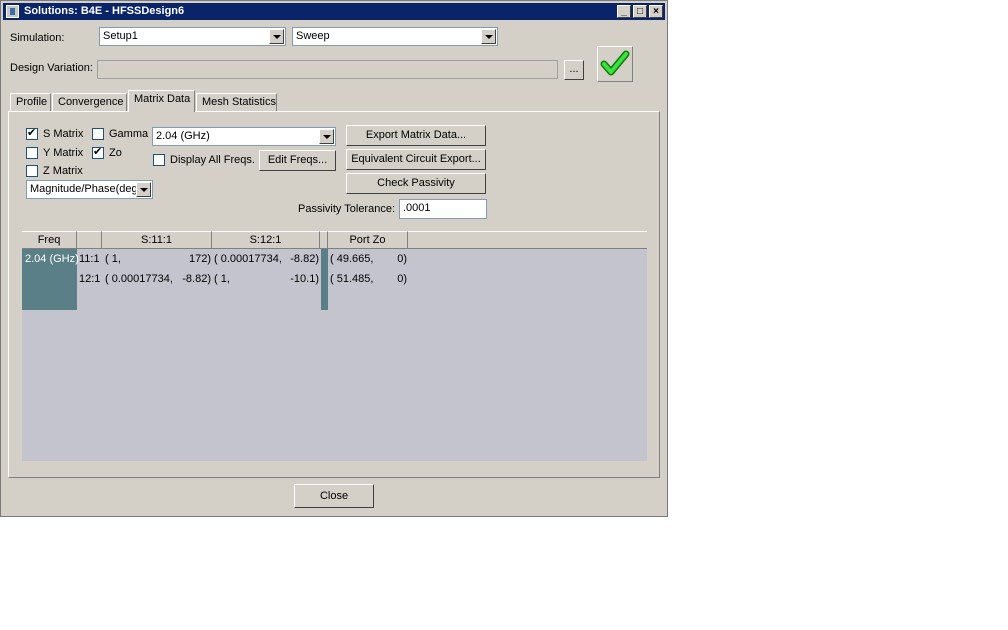  I want to click on tab-profile-label: Profile, so click(32, 102).